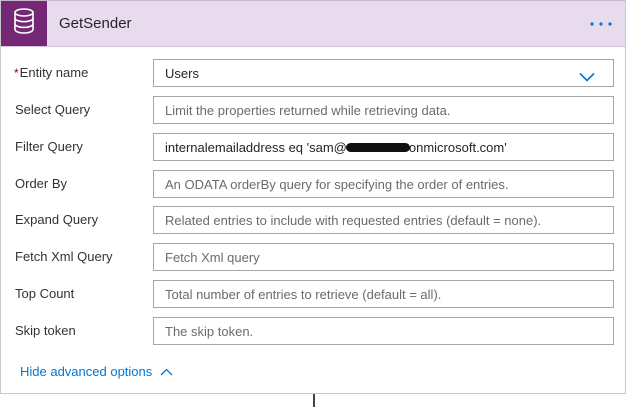 The height and width of the screenshot is (407, 630). Describe the element at coordinates (16, 73) in the screenshot. I see `required-marker: *` at that location.